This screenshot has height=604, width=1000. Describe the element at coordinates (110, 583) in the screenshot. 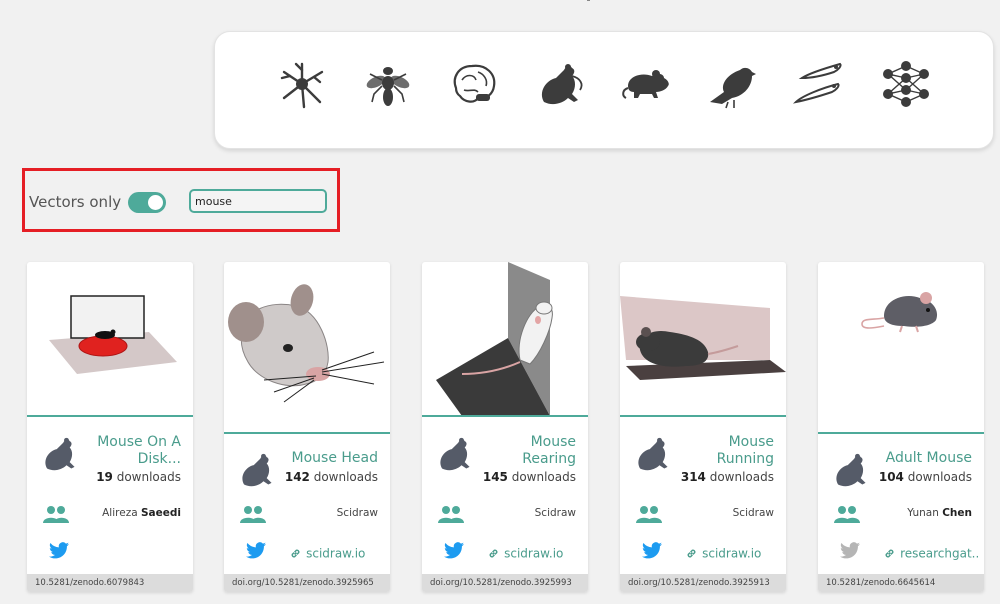

I see `card-doi: 10.5281/zenodo.6079843` at that location.